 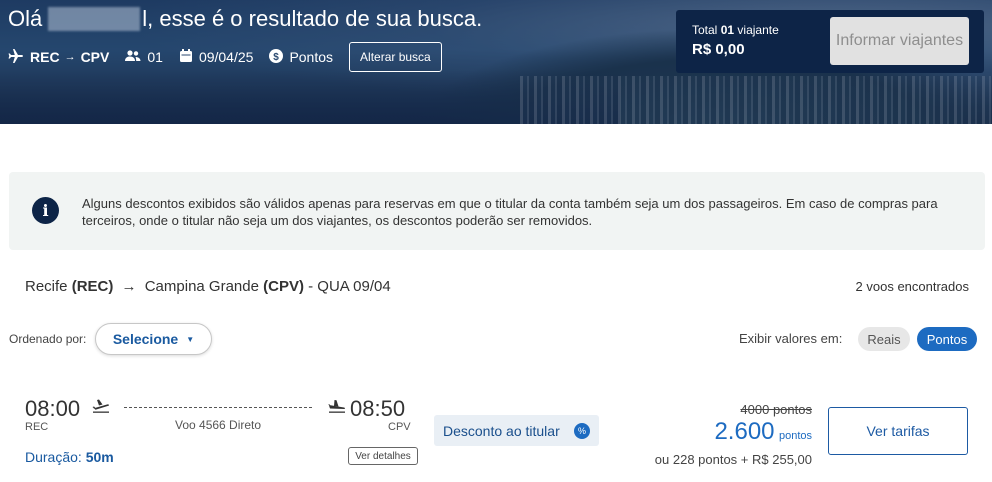 What do you see at coordinates (136, 57) in the screenshot?
I see `passengers-icon` at bounding box center [136, 57].